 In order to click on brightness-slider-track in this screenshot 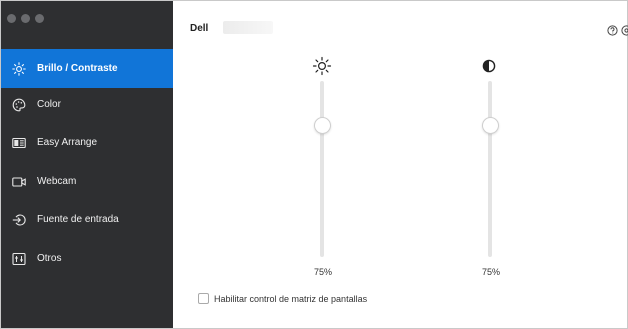, I will do `click(322, 169)`.